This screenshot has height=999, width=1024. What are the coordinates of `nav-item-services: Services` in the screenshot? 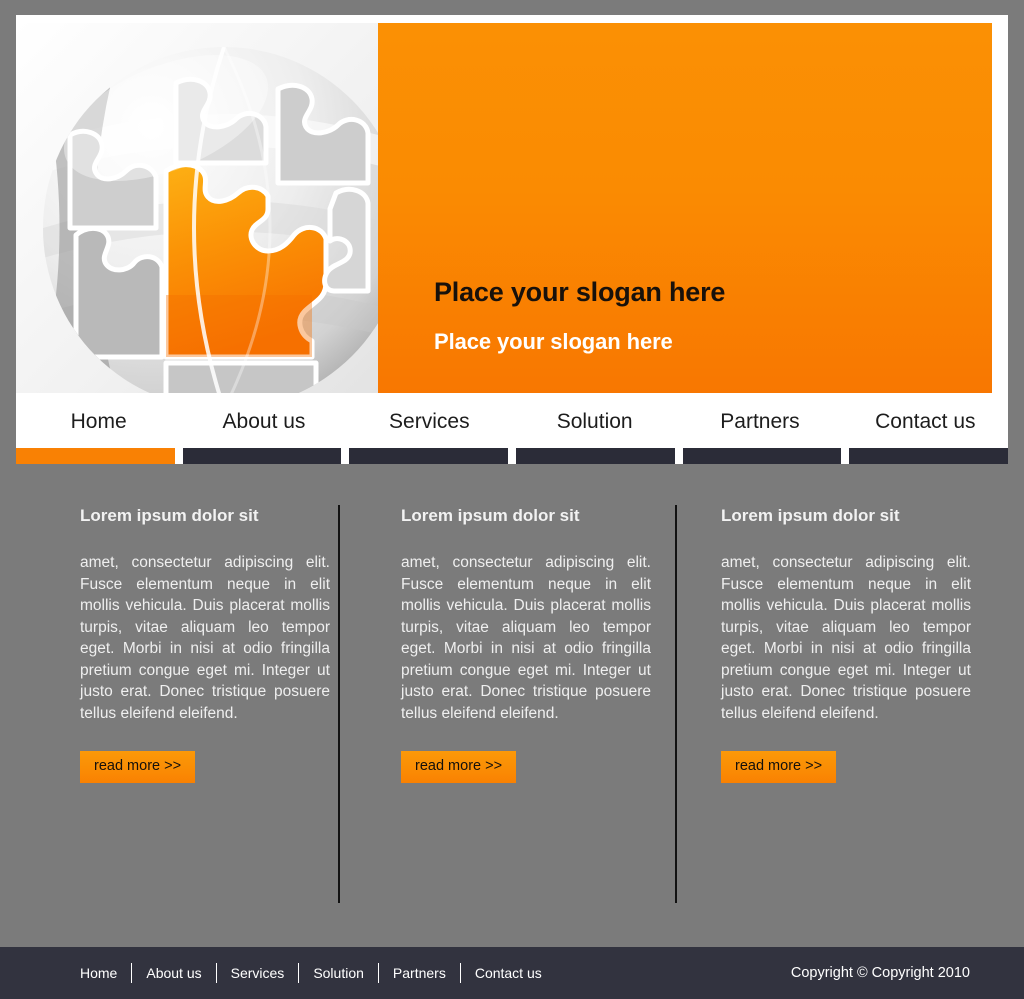 It's located at (429, 421).